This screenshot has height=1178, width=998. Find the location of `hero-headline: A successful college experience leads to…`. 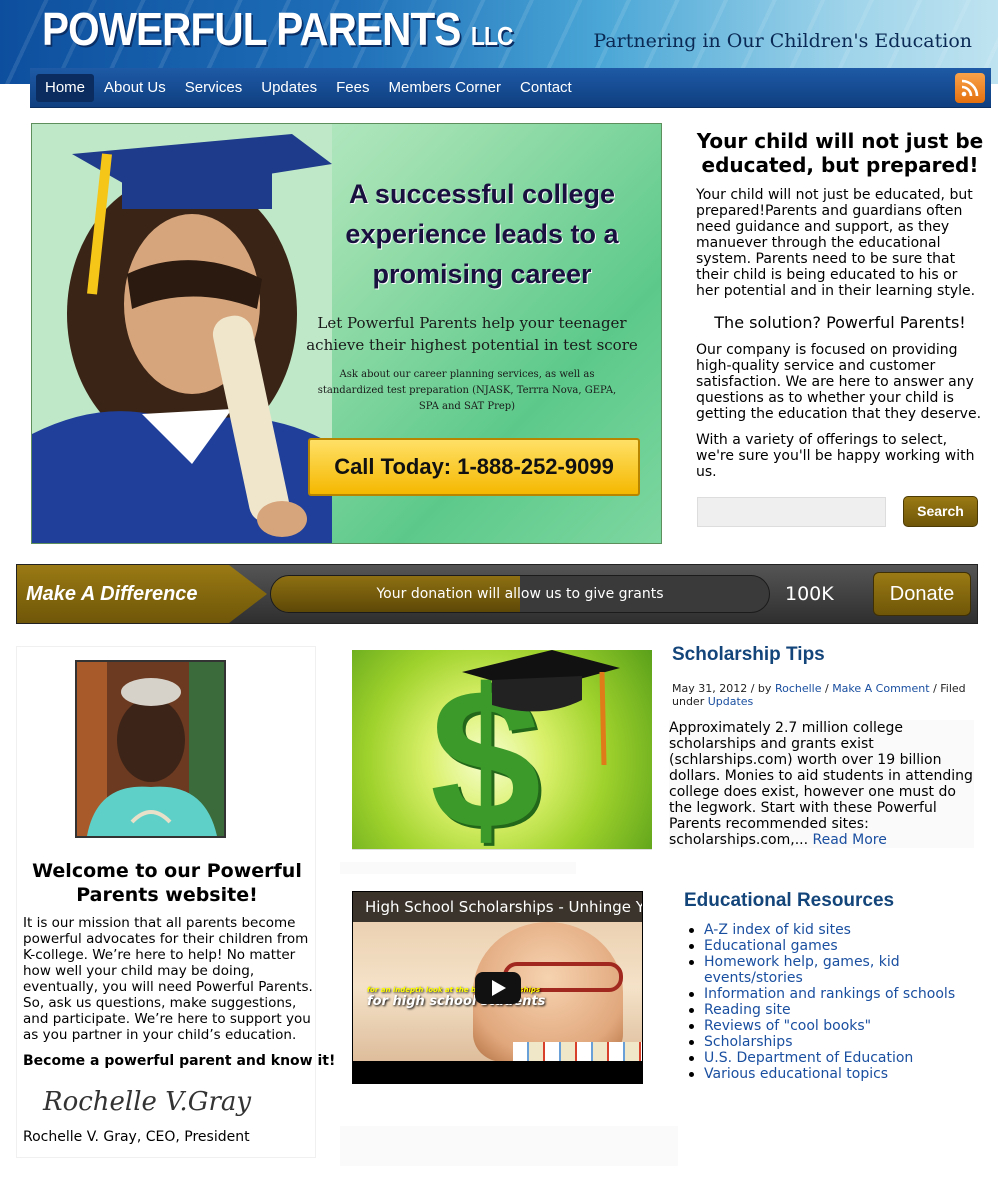

hero-headline: A successful college experience leads to… is located at coordinates (482, 234).